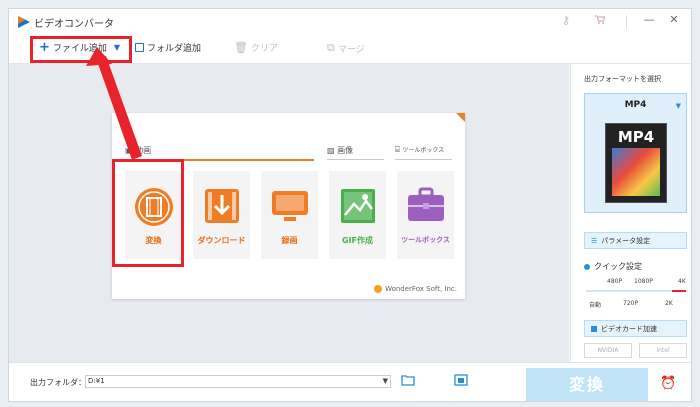  I want to click on wonderfox-logo-icon, so click(378, 289).